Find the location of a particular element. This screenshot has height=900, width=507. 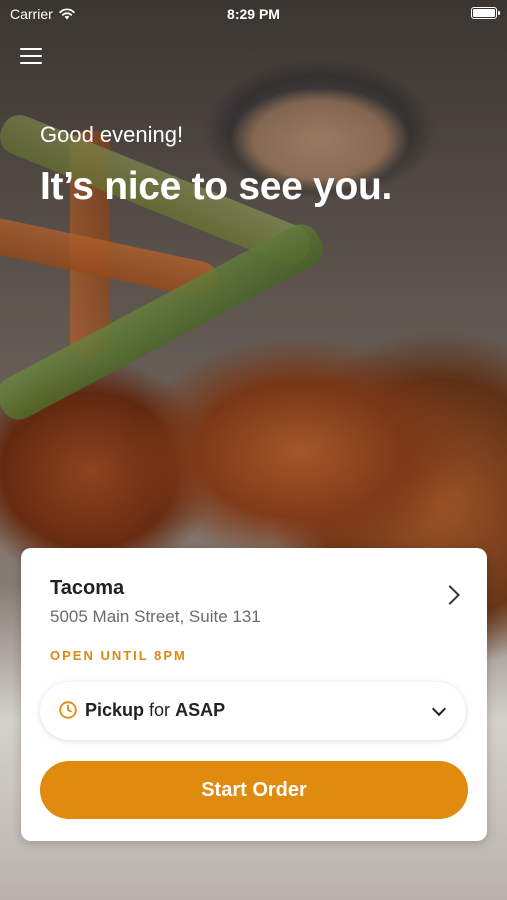

hamburger-menu-icon is located at coordinates (31, 58).